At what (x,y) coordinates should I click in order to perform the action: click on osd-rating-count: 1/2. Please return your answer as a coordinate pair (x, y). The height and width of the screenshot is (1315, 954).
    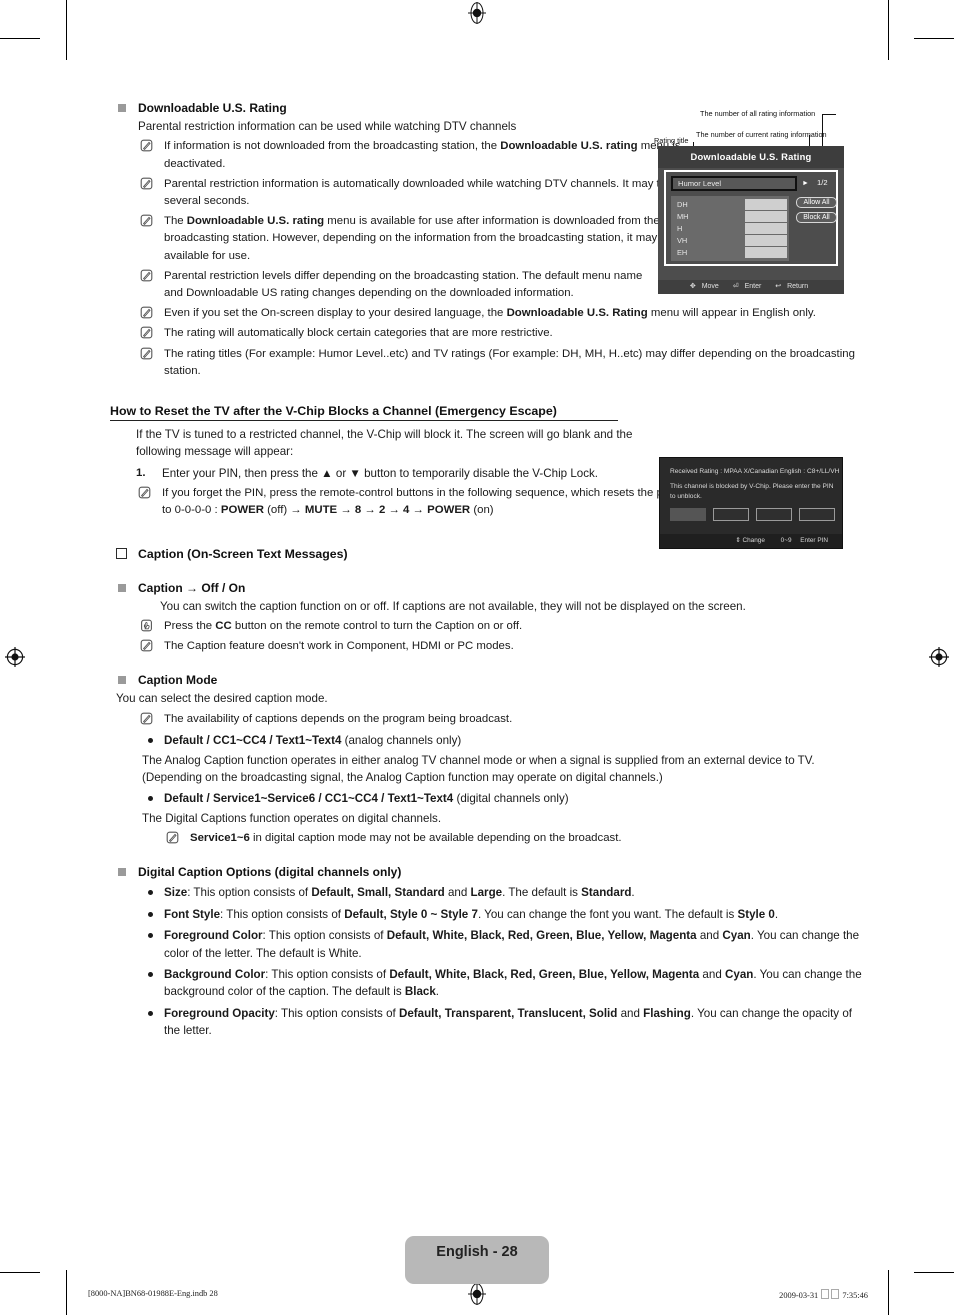
    Looking at the image, I should click on (822, 182).